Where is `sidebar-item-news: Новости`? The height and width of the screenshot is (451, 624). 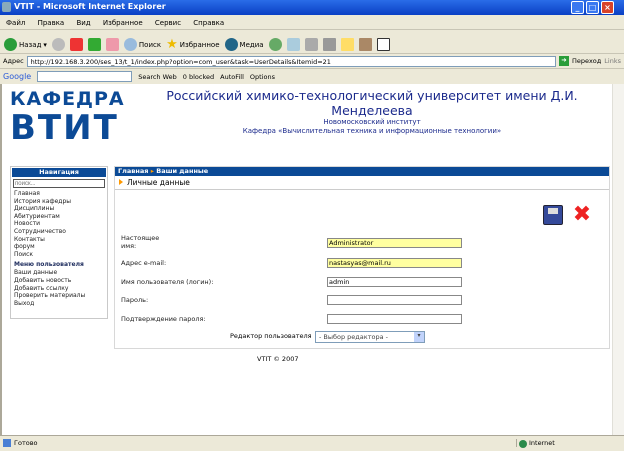 sidebar-item-news: Новости is located at coordinates (59, 224).